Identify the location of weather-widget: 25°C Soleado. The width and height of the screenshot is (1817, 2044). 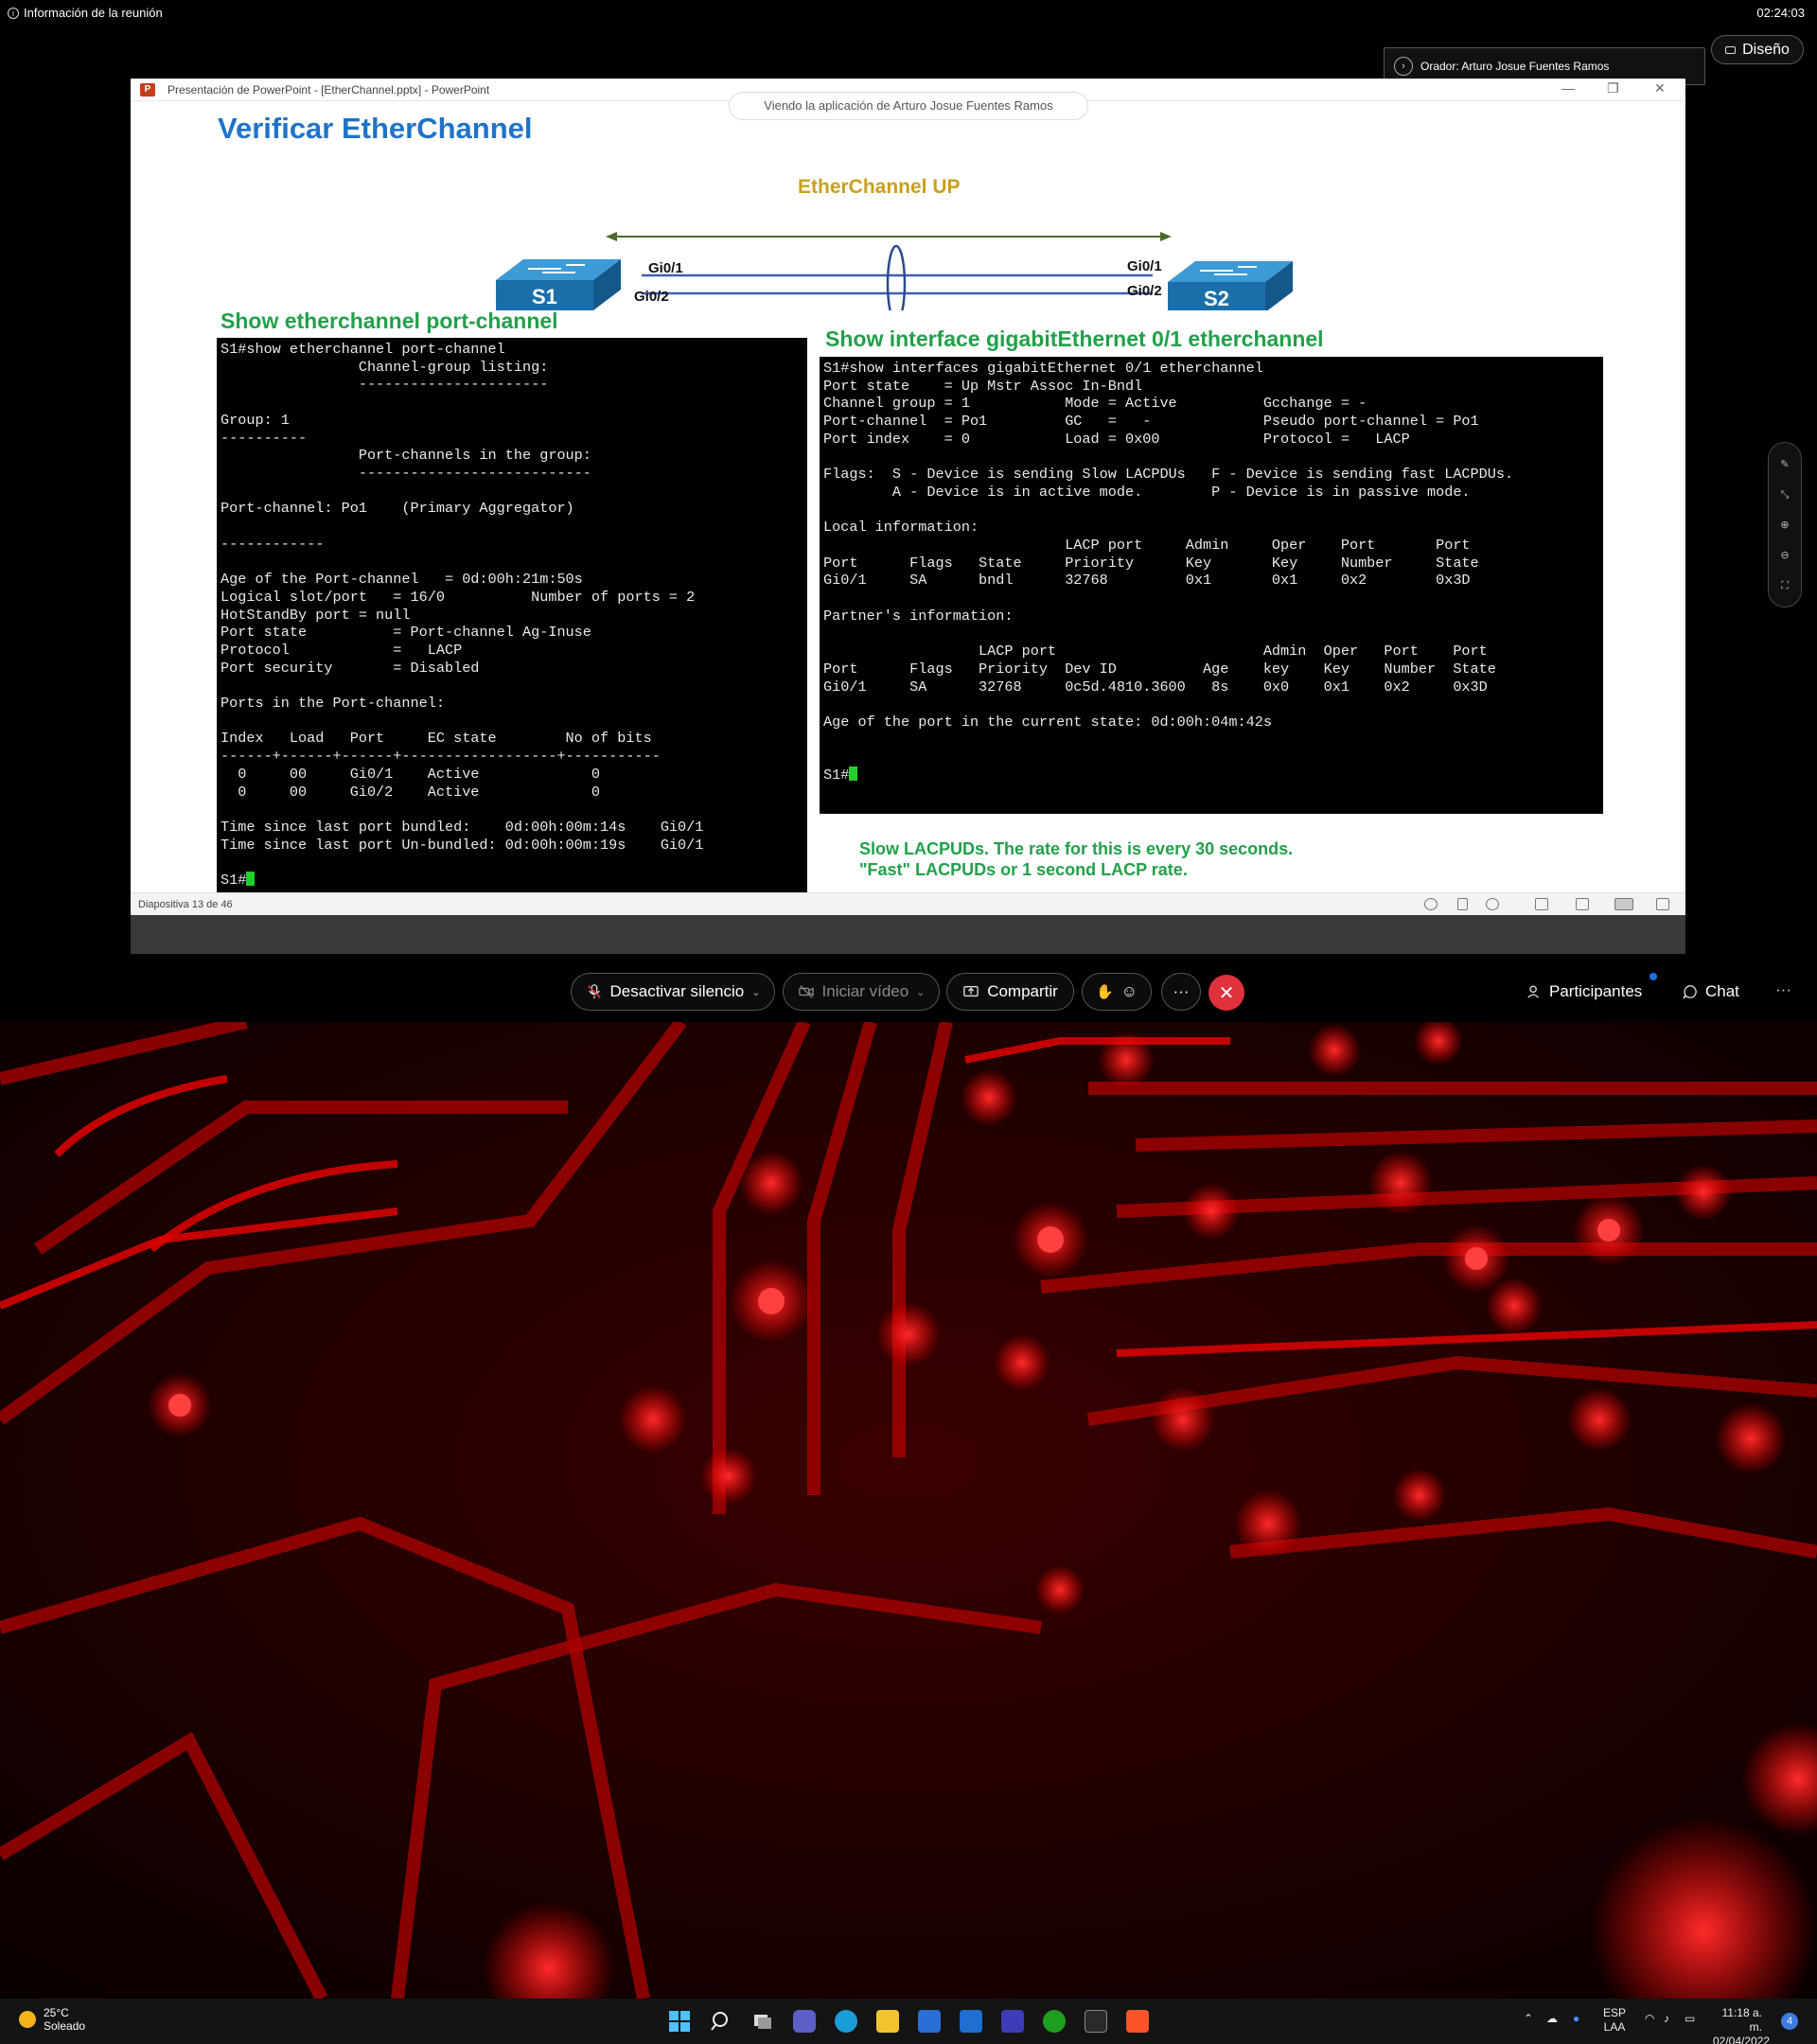
(52, 2019).